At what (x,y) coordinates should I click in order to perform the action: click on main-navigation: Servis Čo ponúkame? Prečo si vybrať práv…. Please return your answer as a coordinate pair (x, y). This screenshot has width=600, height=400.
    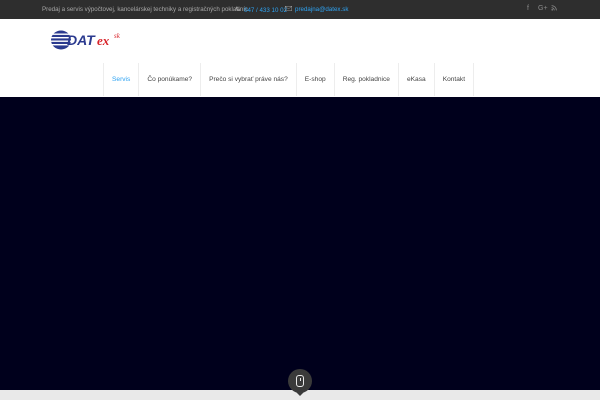
    Looking at the image, I should click on (289, 79).